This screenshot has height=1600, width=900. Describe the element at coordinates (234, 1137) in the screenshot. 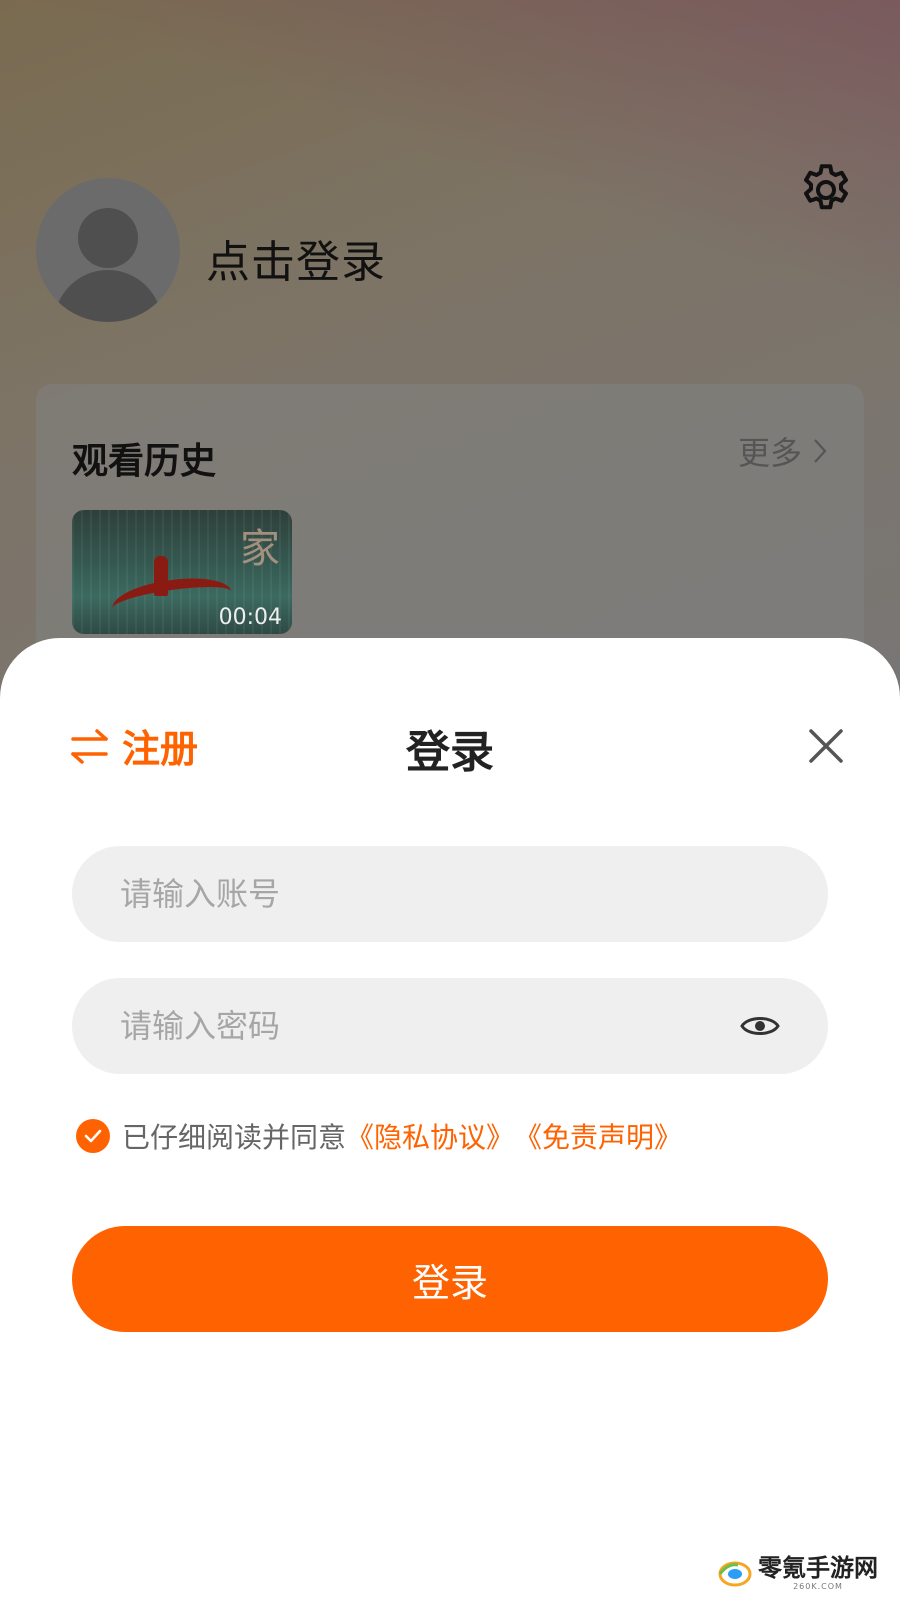

I see `agreement-text: 已仔细阅读并同意` at that location.